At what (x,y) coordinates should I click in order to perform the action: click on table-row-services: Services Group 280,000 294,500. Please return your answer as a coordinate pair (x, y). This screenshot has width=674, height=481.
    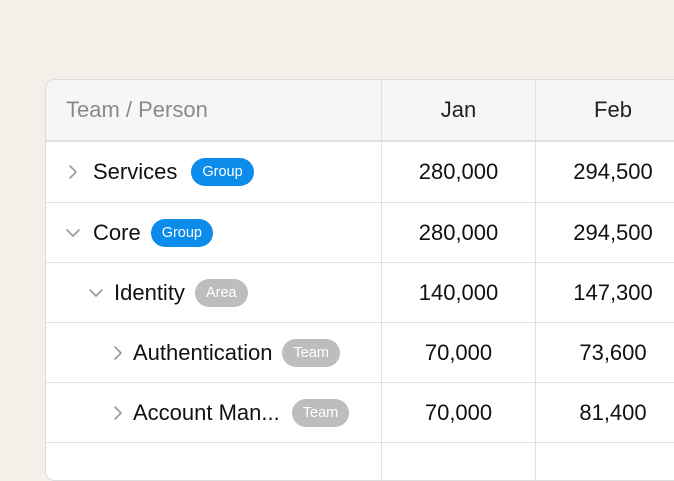
    Looking at the image, I should click on (360, 172).